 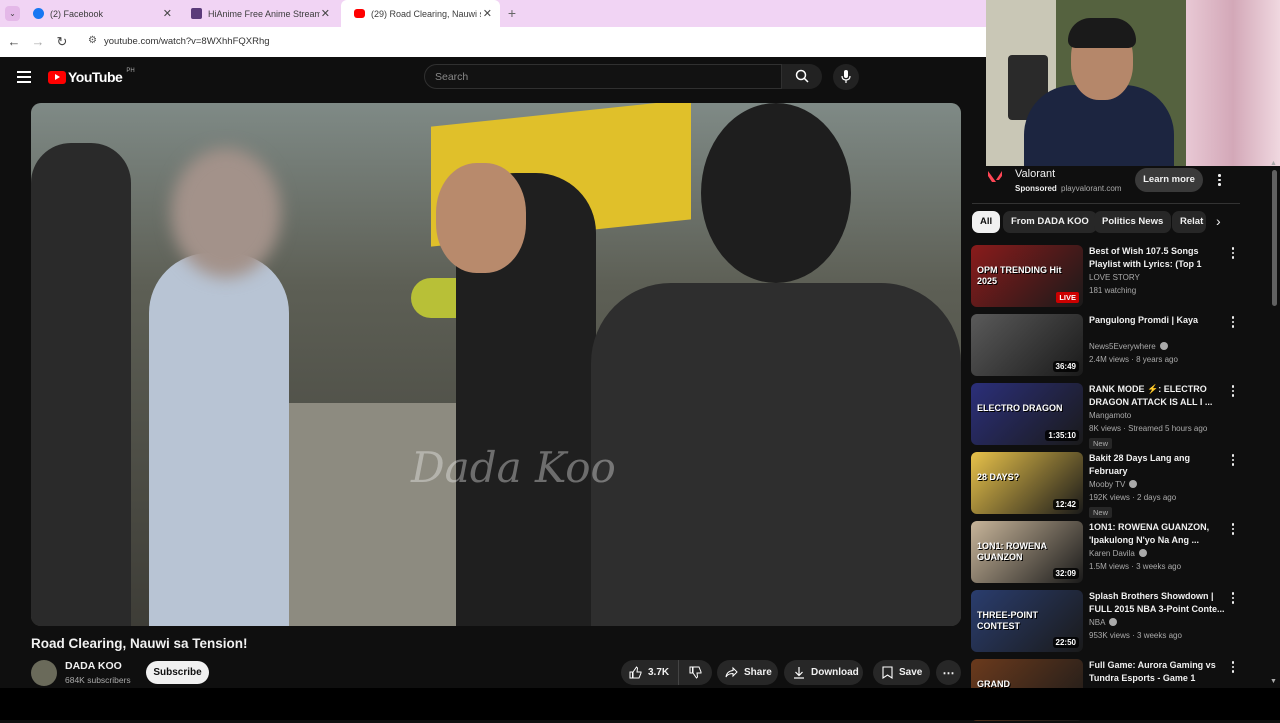 What do you see at coordinates (93, 666) in the screenshot?
I see `channel-name: DADA KOO` at bounding box center [93, 666].